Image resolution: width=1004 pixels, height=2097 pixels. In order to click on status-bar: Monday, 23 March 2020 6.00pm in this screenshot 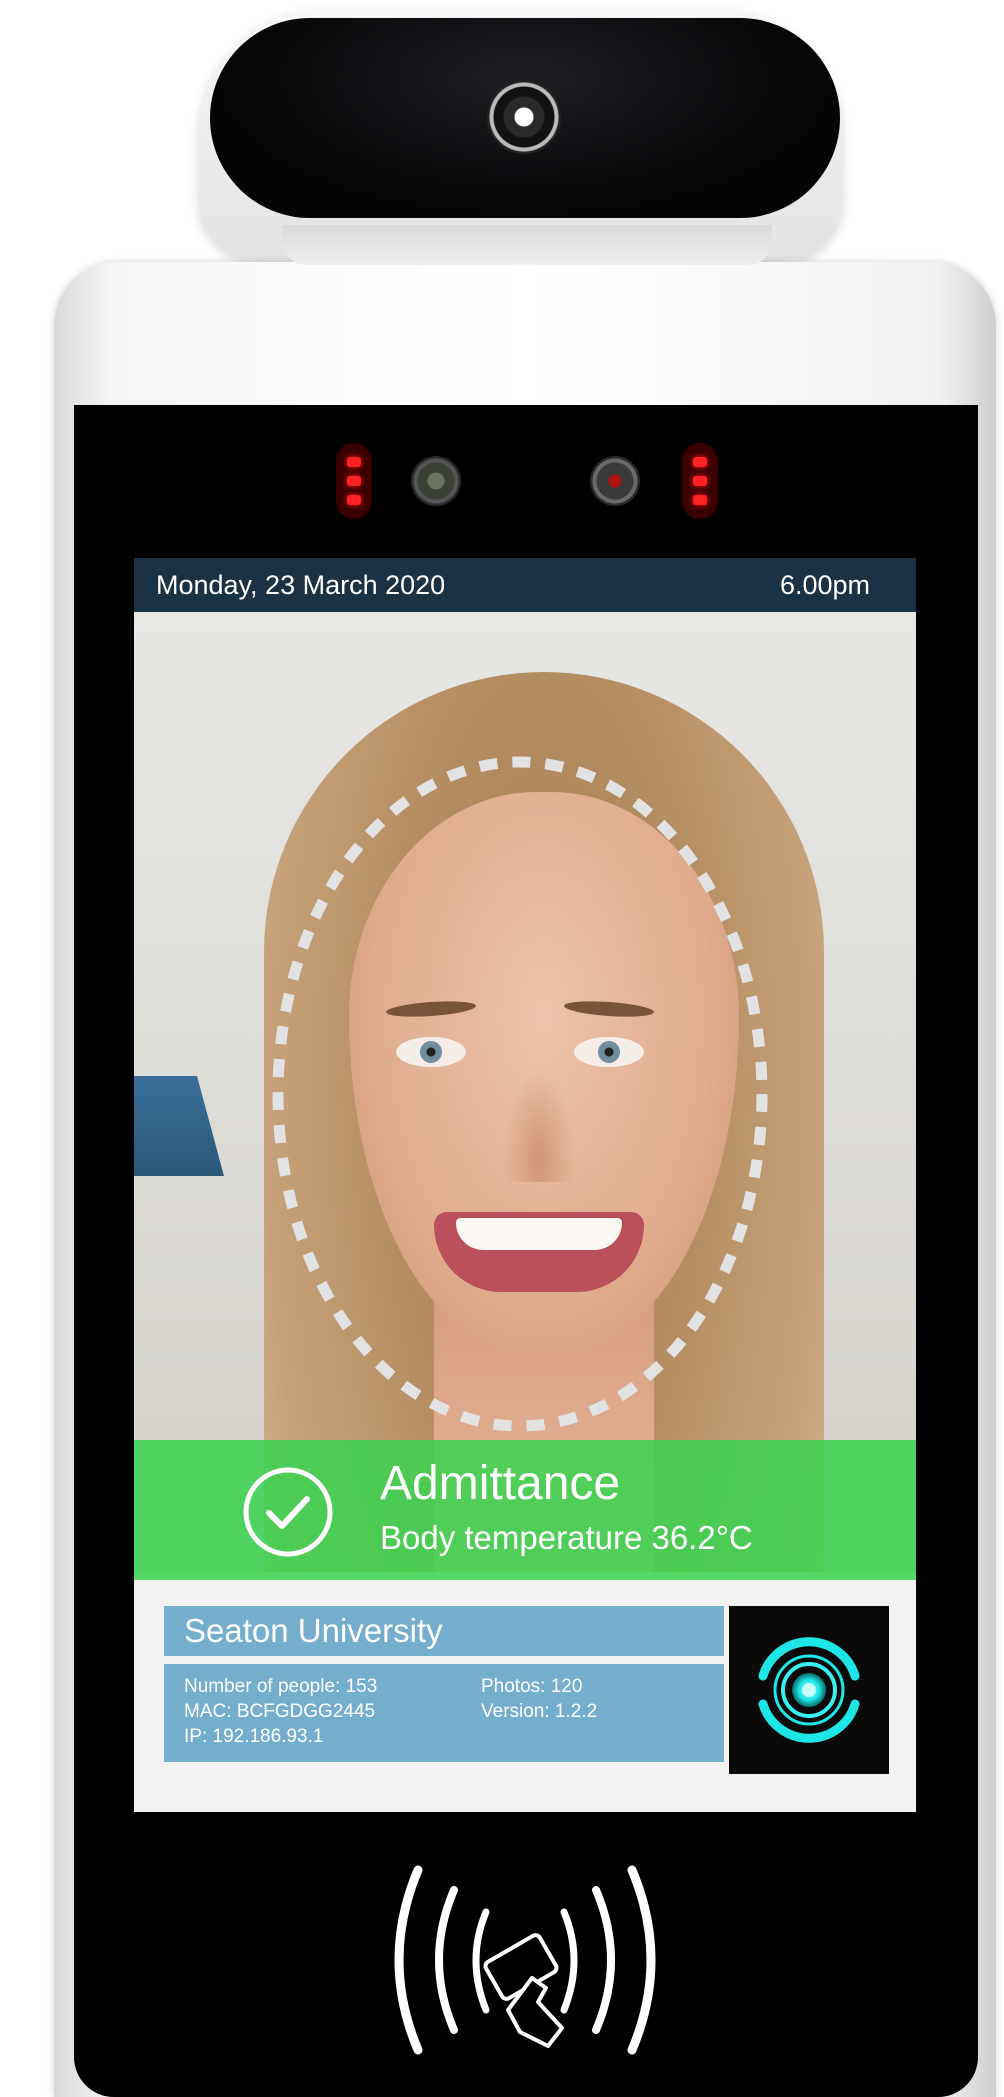, I will do `click(525, 585)`.